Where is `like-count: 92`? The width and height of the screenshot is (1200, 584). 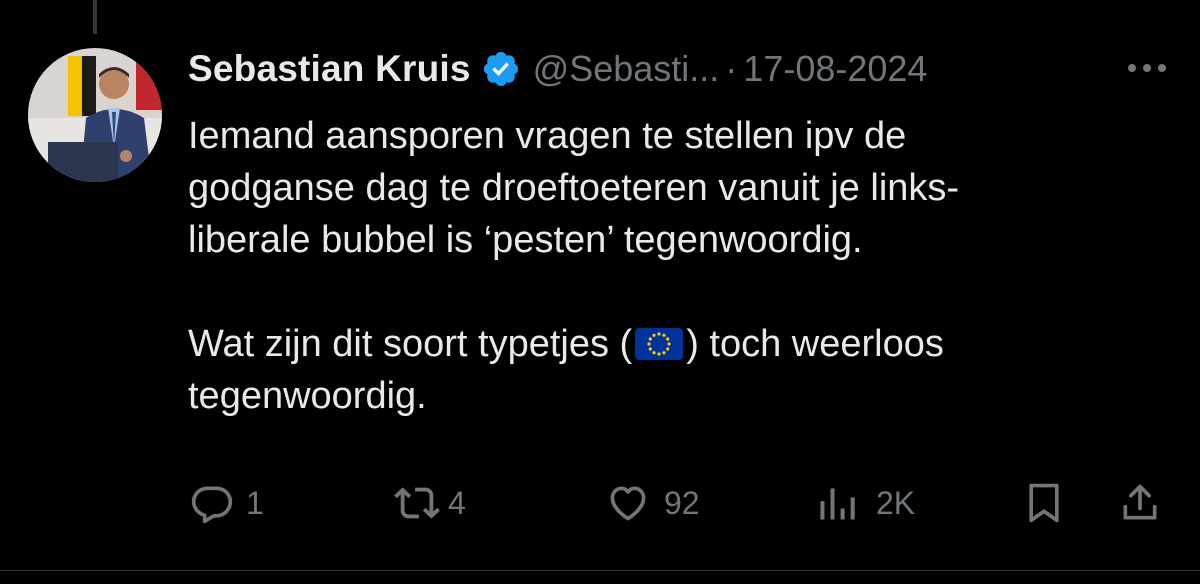 like-count: 92 is located at coordinates (682, 502).